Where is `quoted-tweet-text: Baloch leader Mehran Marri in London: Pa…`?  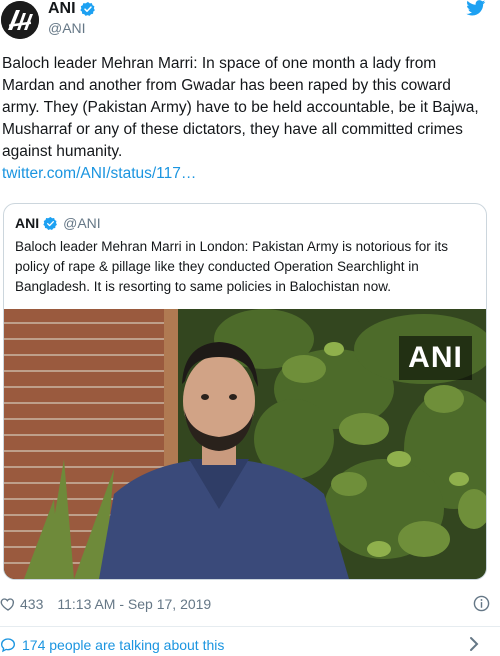 quoted-tweet-text: Baloch leader Mehran Marri in London: Pa… is located at coordinates (231, 266).